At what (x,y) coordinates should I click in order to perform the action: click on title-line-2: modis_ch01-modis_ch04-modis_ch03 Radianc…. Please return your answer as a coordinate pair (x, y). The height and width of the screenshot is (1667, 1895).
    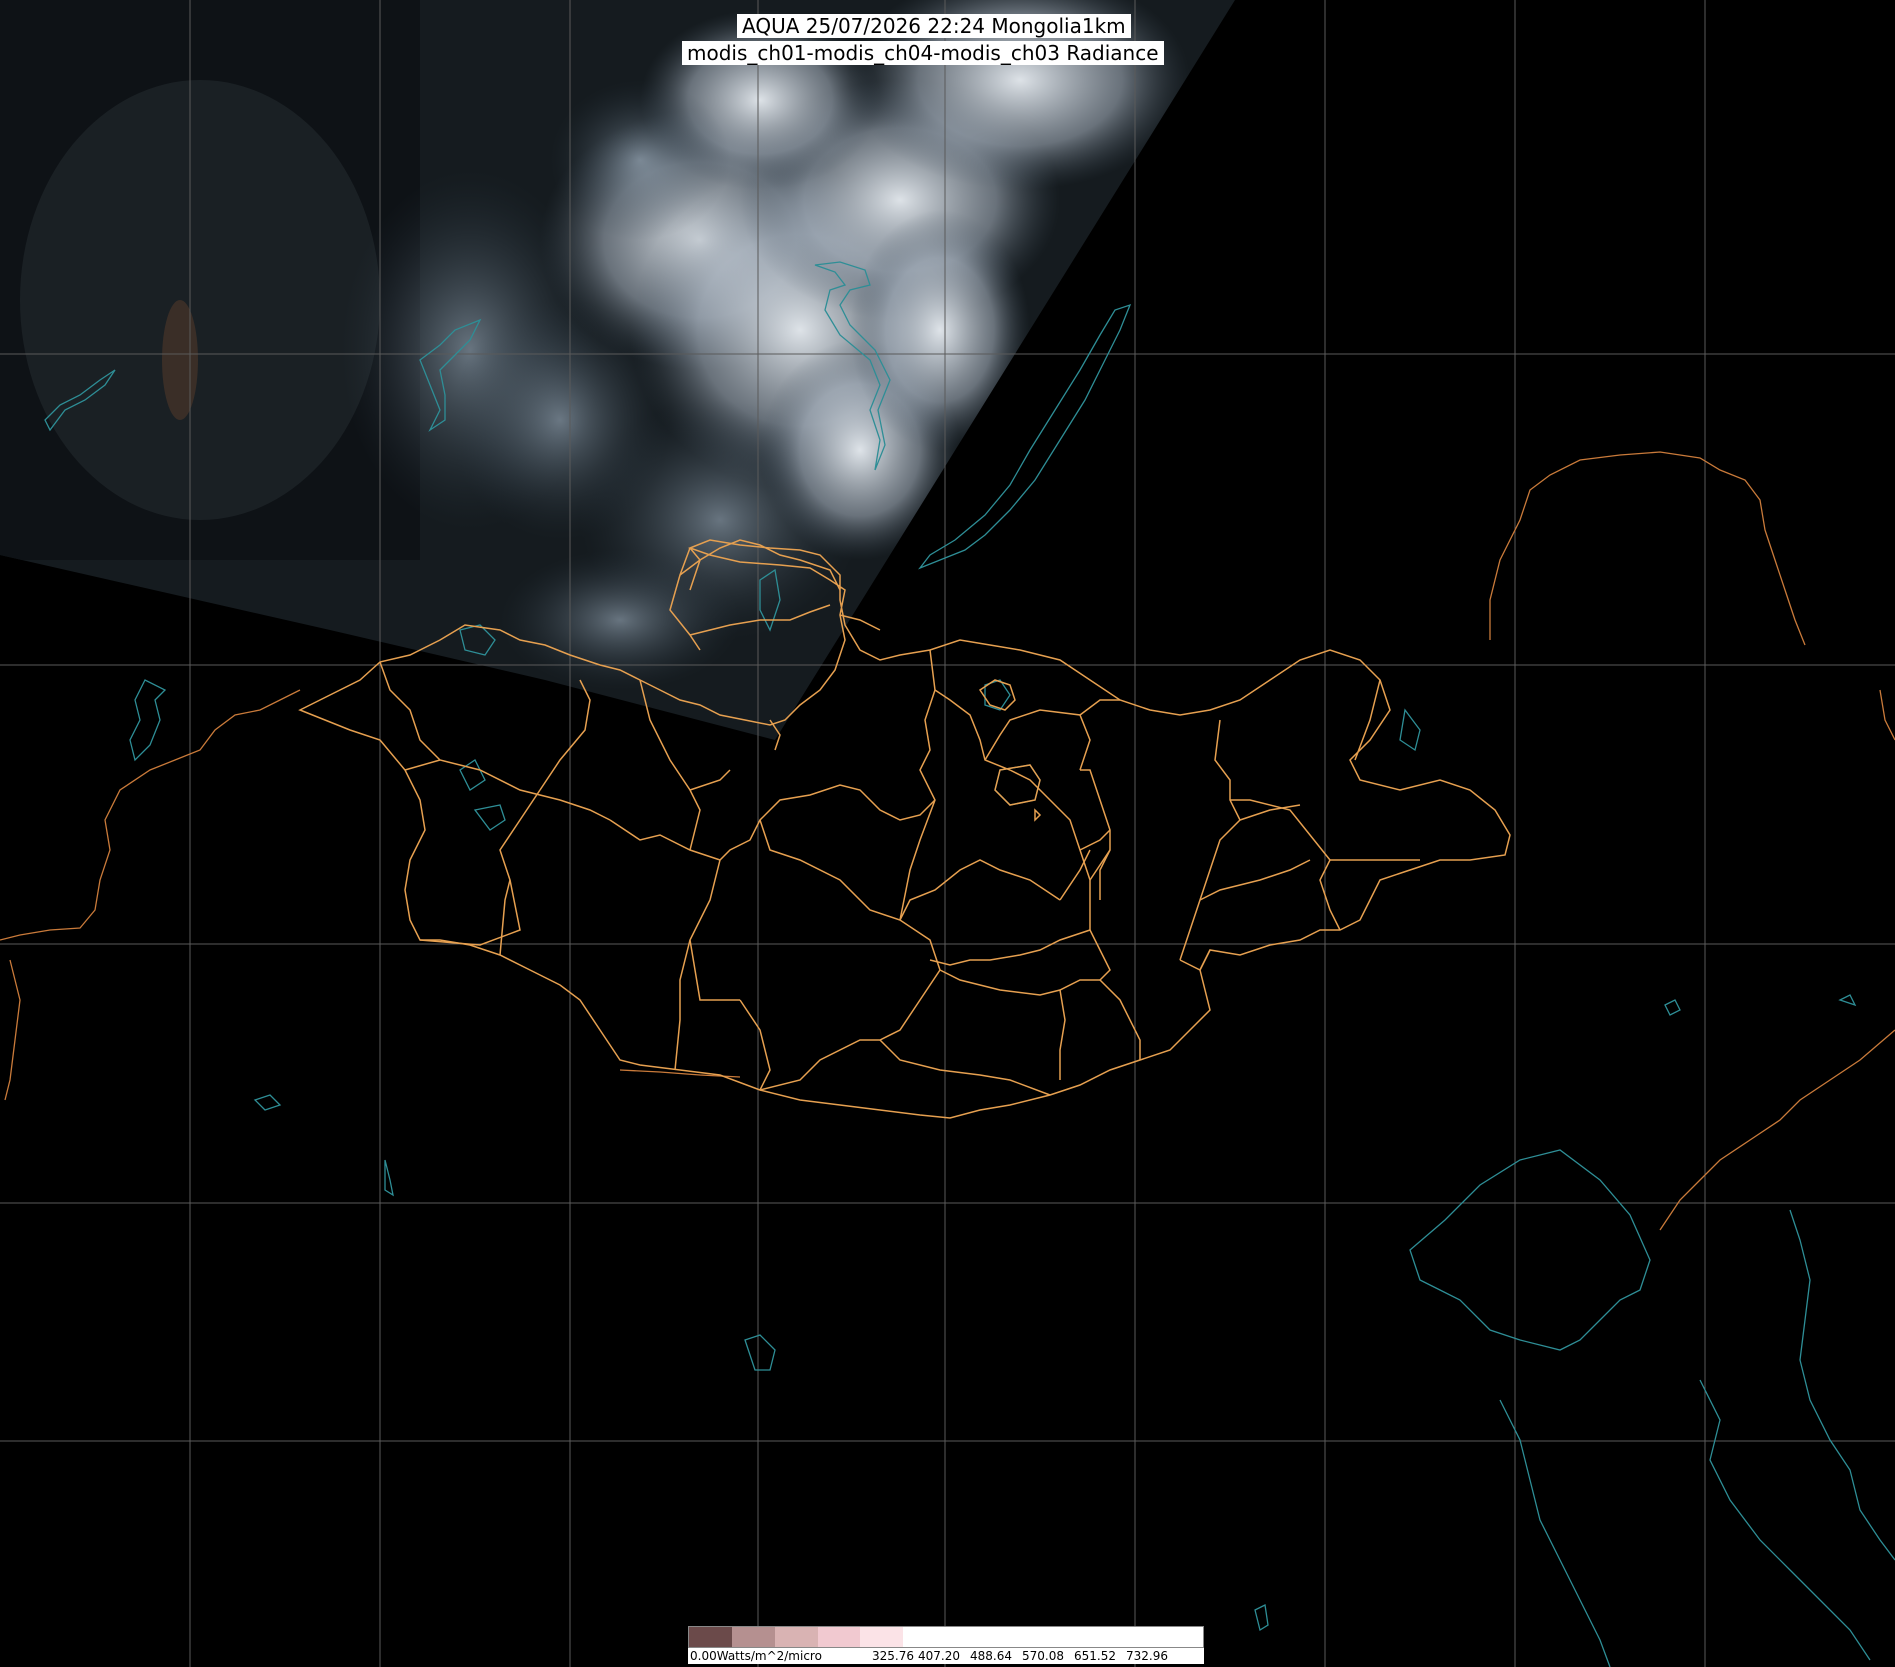
    Looking at the image, I should click on (923, 53).